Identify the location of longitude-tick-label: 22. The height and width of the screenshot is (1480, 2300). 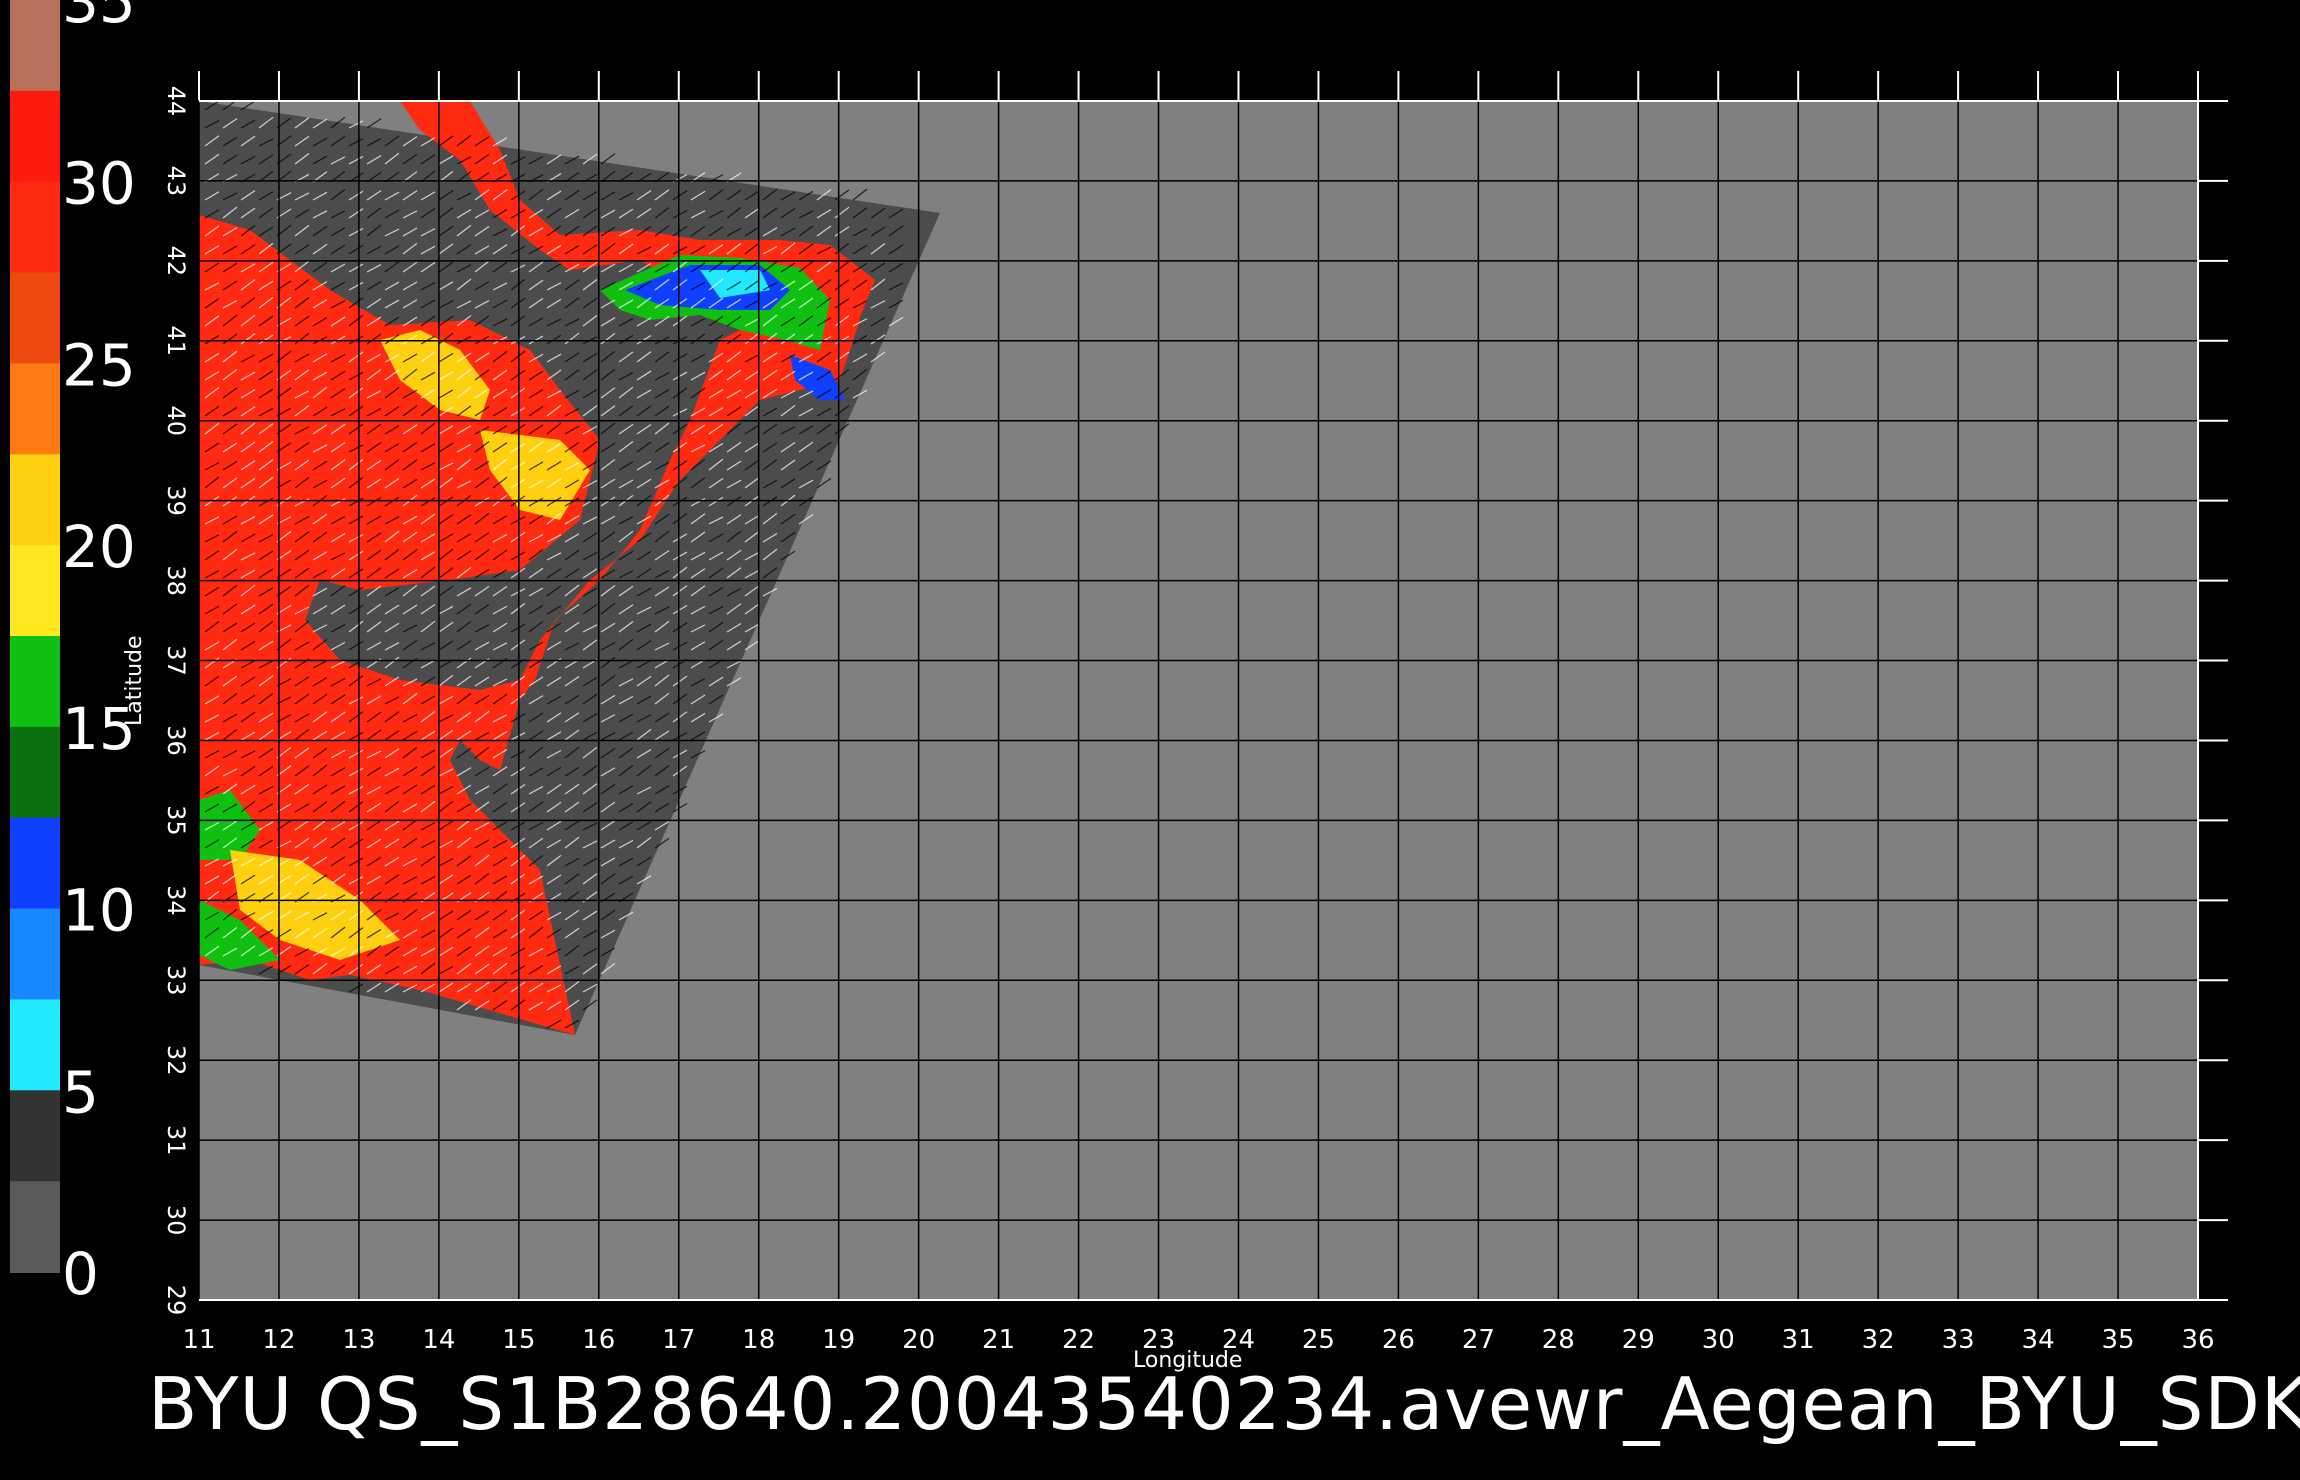
(1078, 1340).